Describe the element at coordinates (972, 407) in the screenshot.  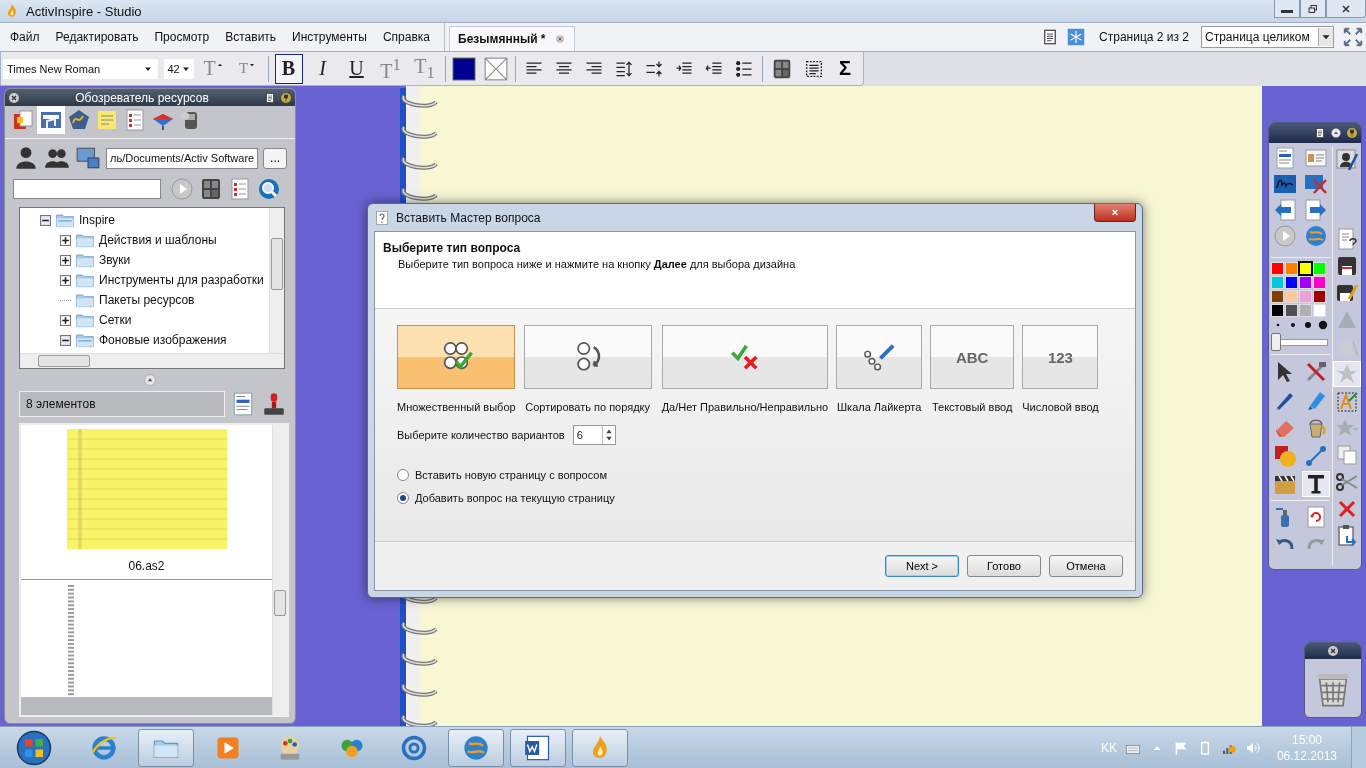
I see `question-type-label: Текстовый ввод` at that location.